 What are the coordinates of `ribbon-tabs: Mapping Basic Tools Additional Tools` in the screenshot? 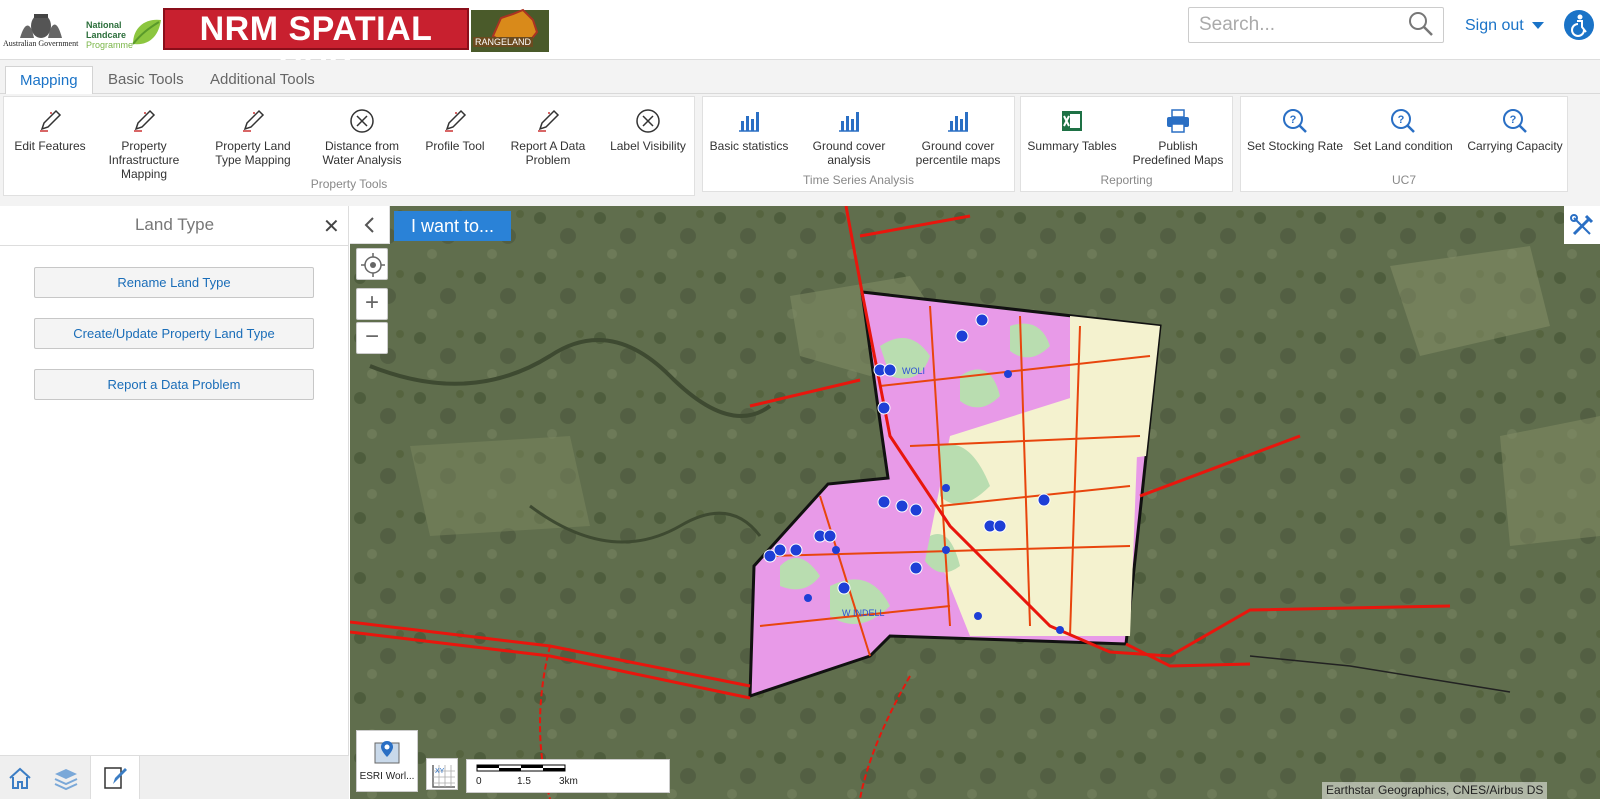 It's located at (800, 77).